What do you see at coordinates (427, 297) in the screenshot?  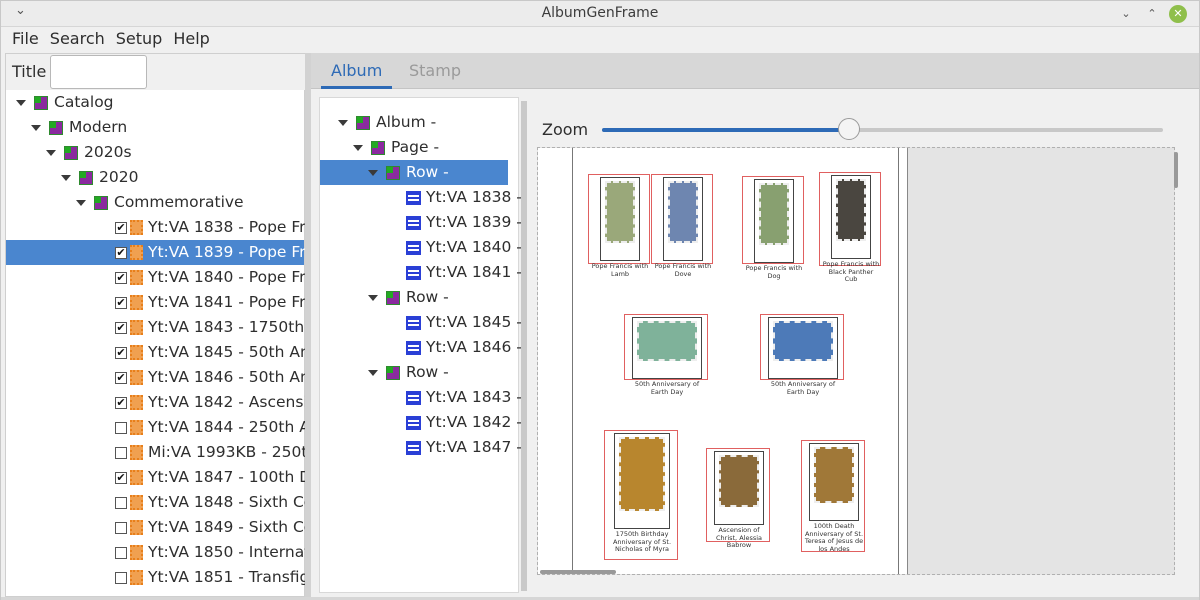 I see `tree-label: Row -` at bounding box center [427, 297].